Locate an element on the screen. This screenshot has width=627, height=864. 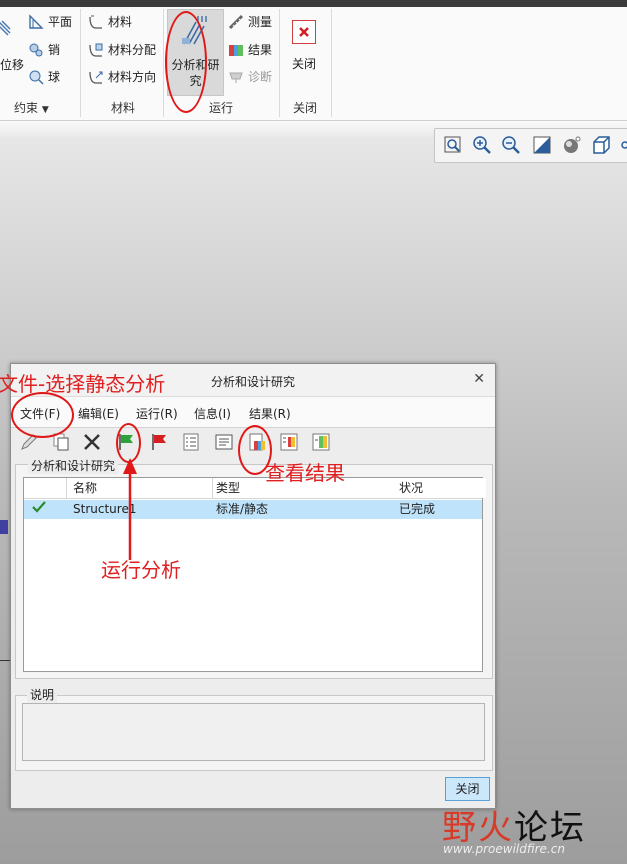
plane-icon is located at coordinates (36, 21).